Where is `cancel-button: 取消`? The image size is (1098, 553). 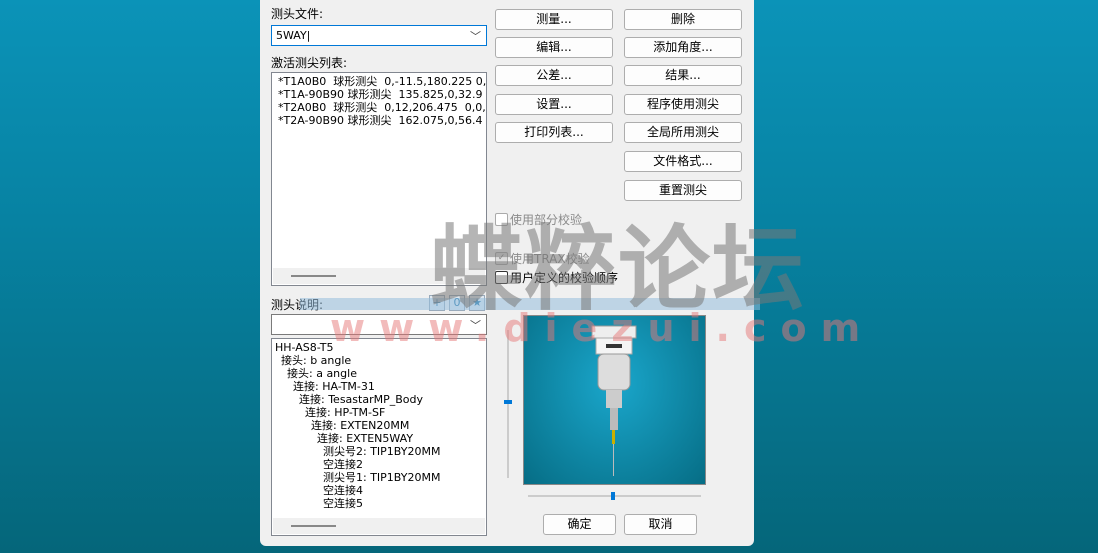 cancel-button: 取消 is located at coordinates (660, 524).